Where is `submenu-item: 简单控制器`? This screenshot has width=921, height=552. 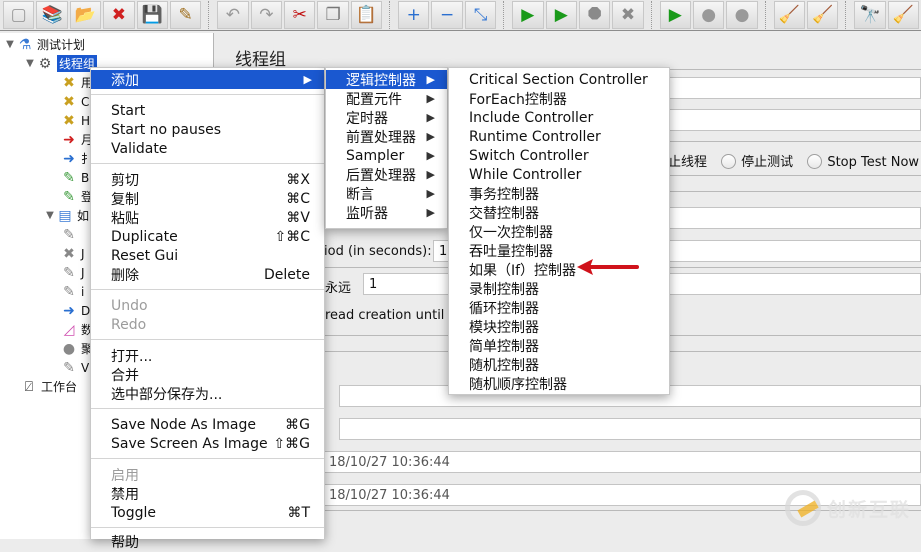 submenu-item: 简单控制器 is located at coordinates (559, 345).